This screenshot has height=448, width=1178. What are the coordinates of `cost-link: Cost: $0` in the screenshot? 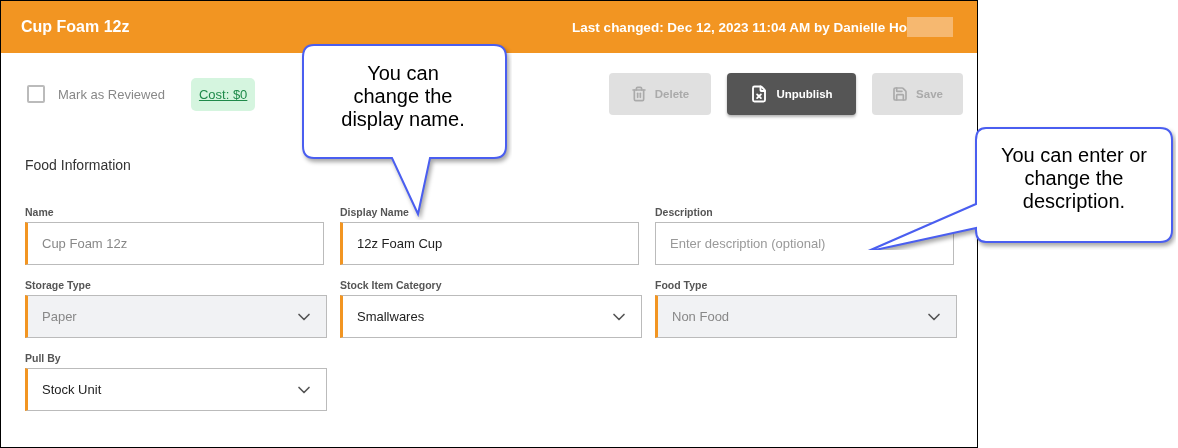 It's located at (223, 94).